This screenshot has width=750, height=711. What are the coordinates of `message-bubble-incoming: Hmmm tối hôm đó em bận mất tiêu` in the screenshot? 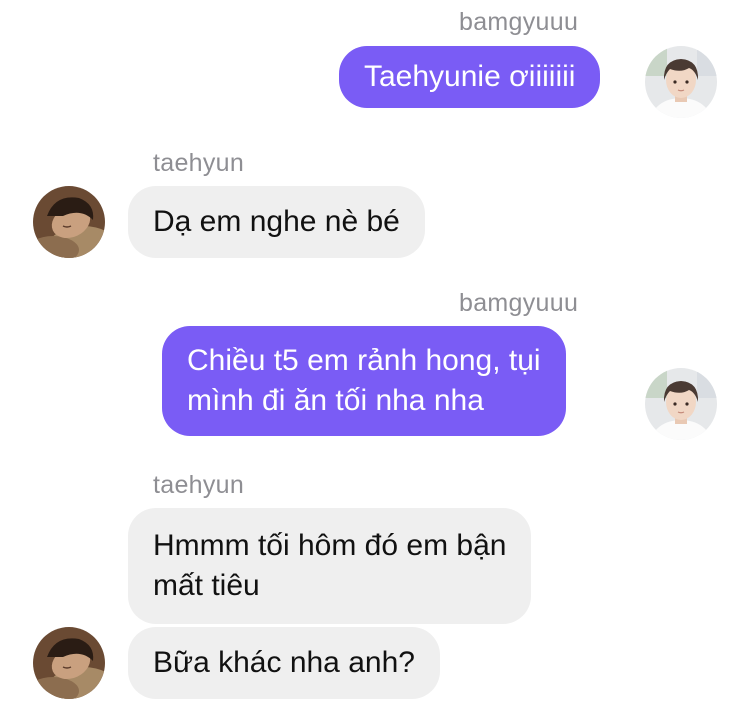 It's located at (330, 566).